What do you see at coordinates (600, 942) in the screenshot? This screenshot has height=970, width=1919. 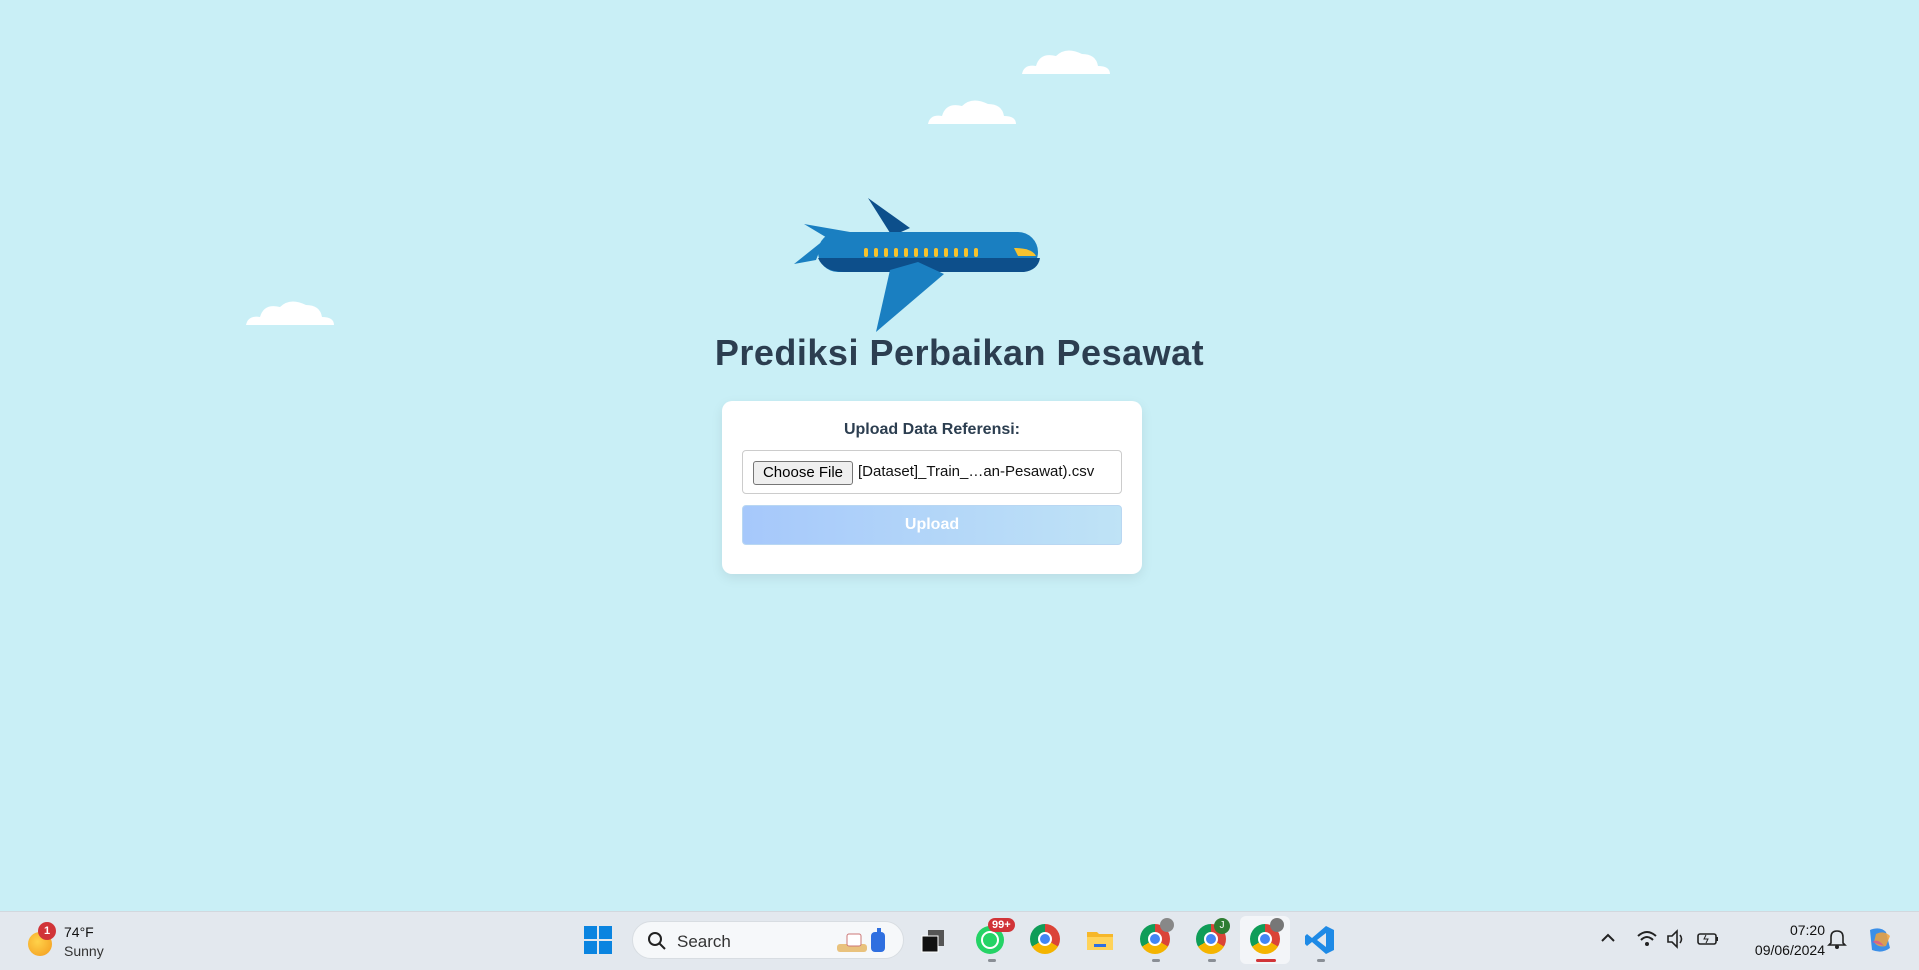 I see `windows-start-icon` at bounding box center [600, 942].